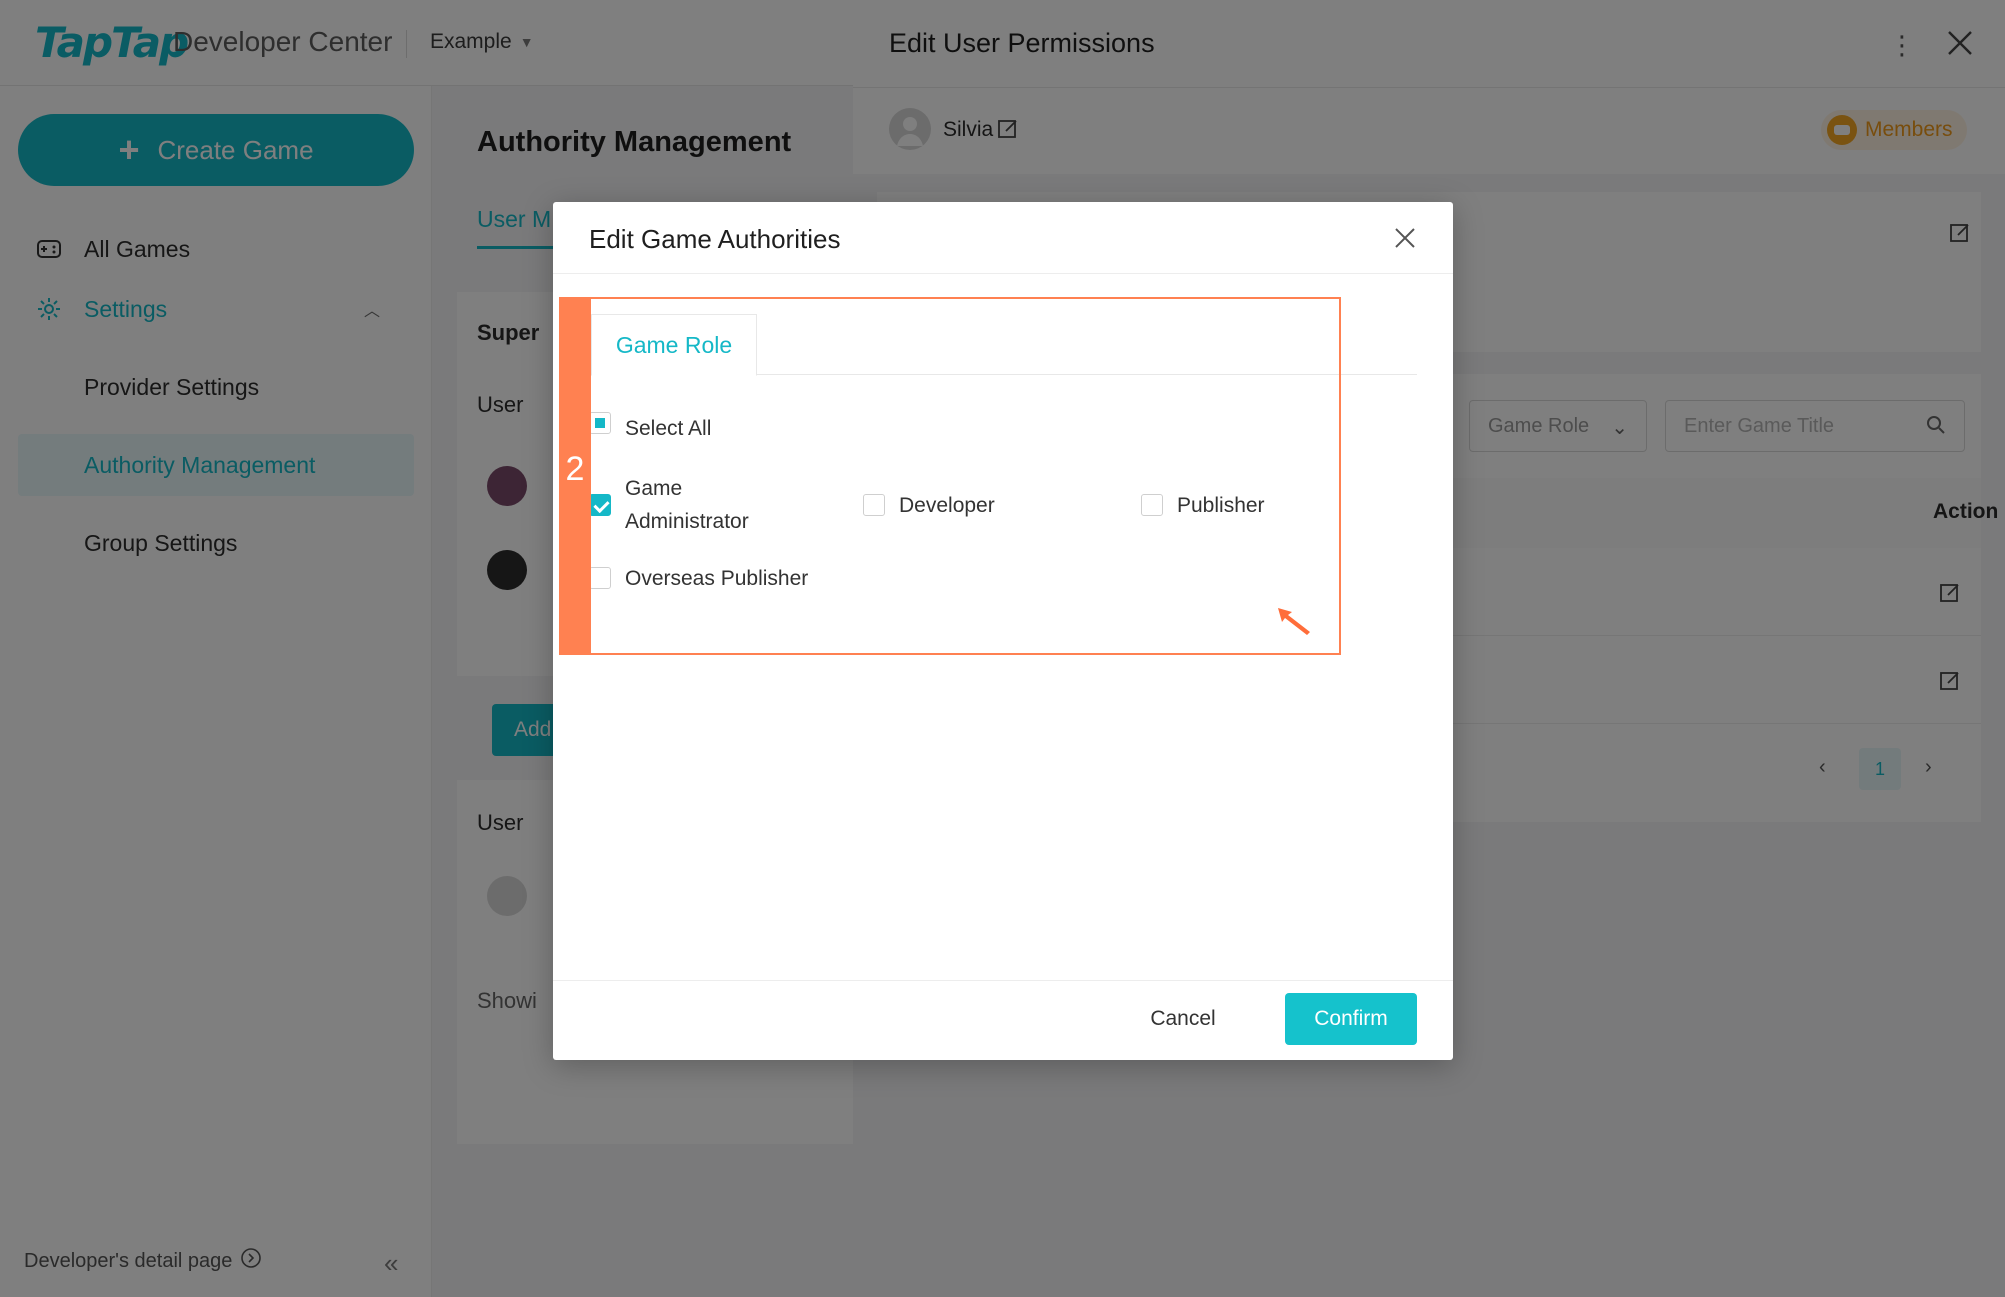 This screenshot has width=2005, height=1297. Describe the element at coordinates (1295, 623) in the screenshot. I see `pointer-arrow-icon` at that location.